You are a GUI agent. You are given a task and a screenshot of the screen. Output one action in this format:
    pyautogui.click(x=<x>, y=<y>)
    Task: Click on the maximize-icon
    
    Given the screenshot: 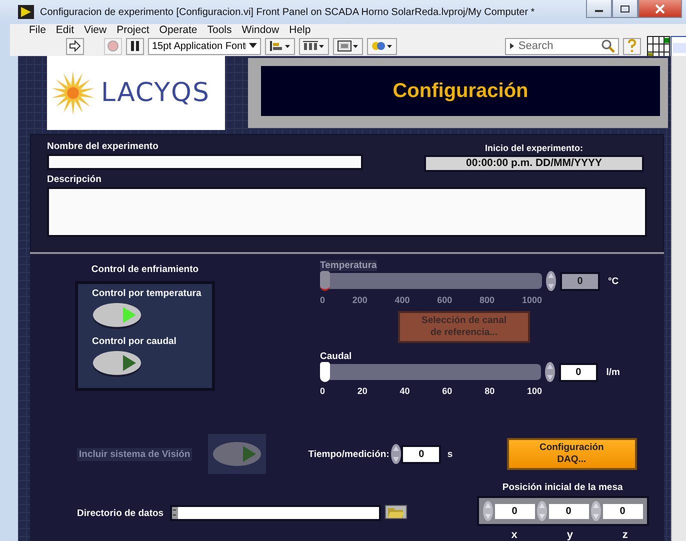 What is the action you would take?
    pyautogui.click(x=625, y=8)
    